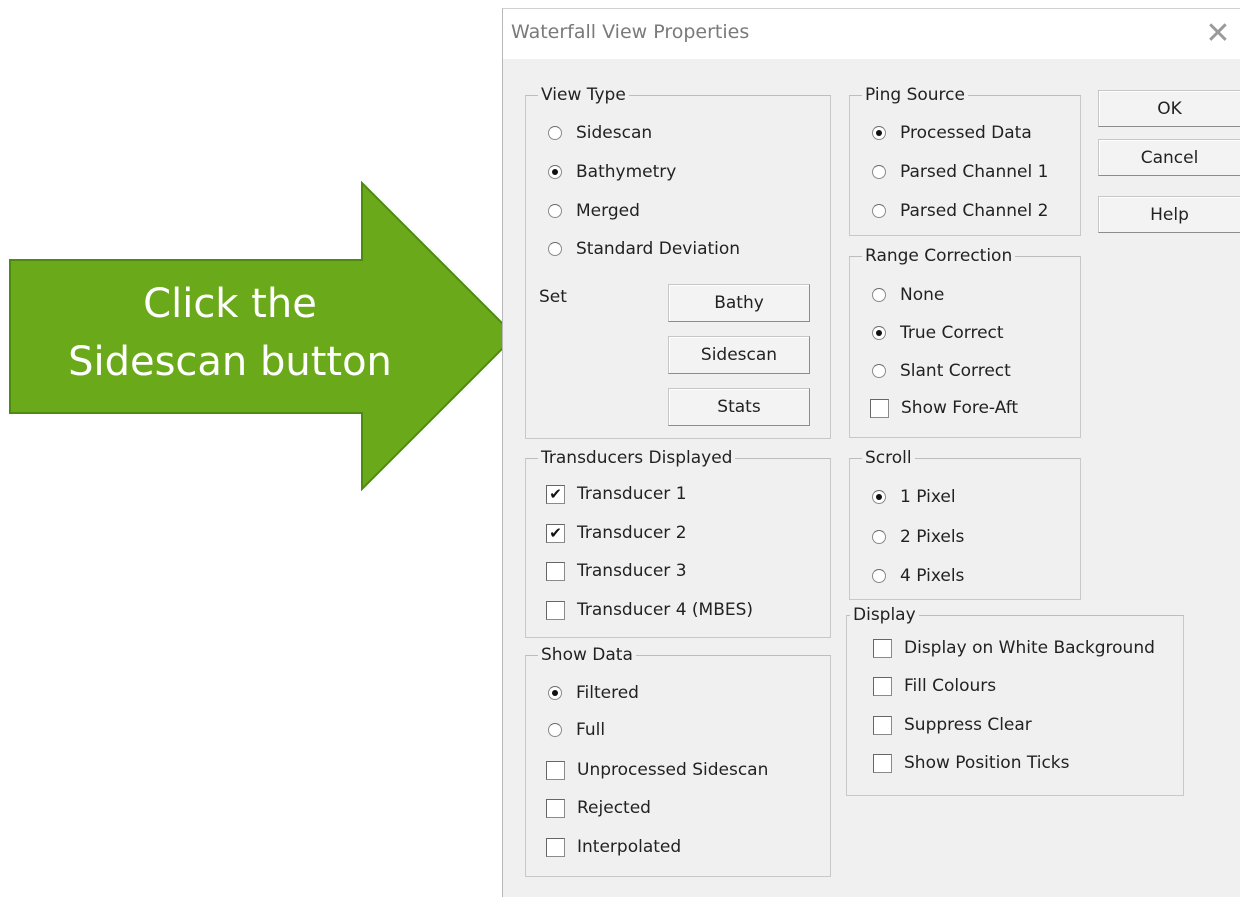  I want to click on view-type-legend: View Type, so click(583, 95).